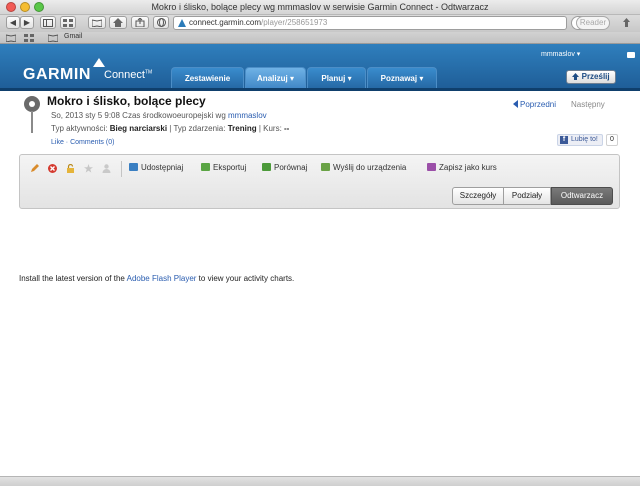  I want to click on lock-icon, so click(70, 168).